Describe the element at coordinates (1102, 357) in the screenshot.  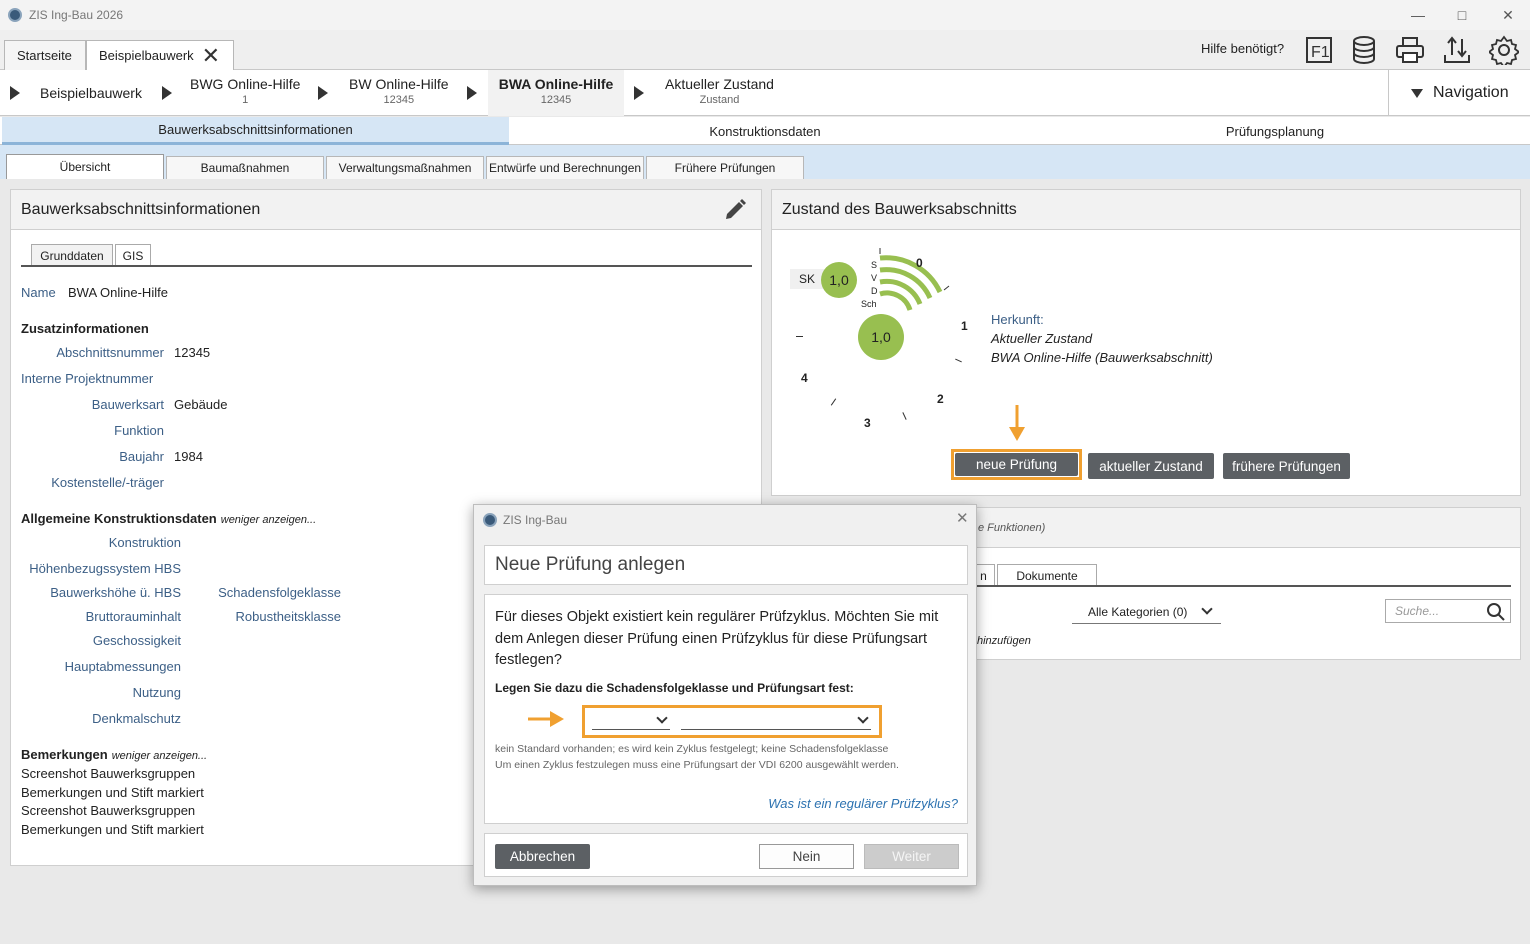
I see `herkunft-line2: BWA Online-Hilfe (Bauwerksabschnitt)` at that location.